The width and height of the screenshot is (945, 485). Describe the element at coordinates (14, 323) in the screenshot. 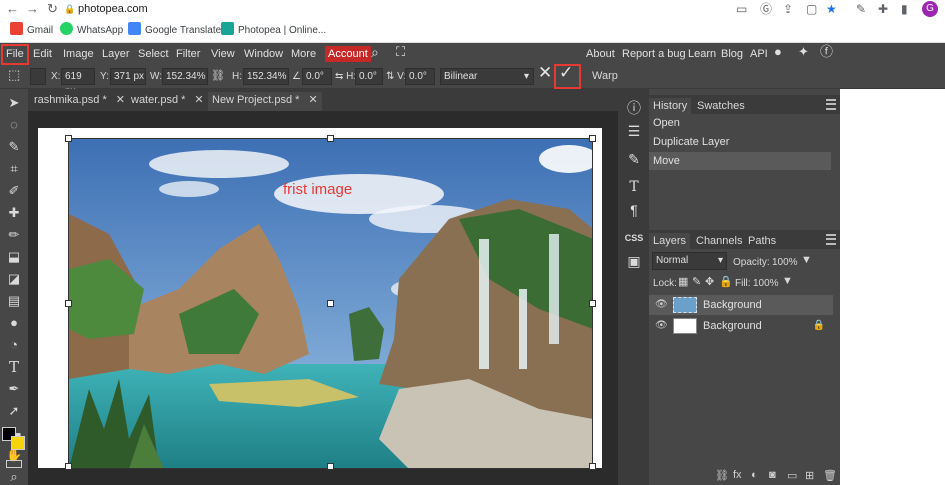

I see `blur-tool-icon: ●` at that location.